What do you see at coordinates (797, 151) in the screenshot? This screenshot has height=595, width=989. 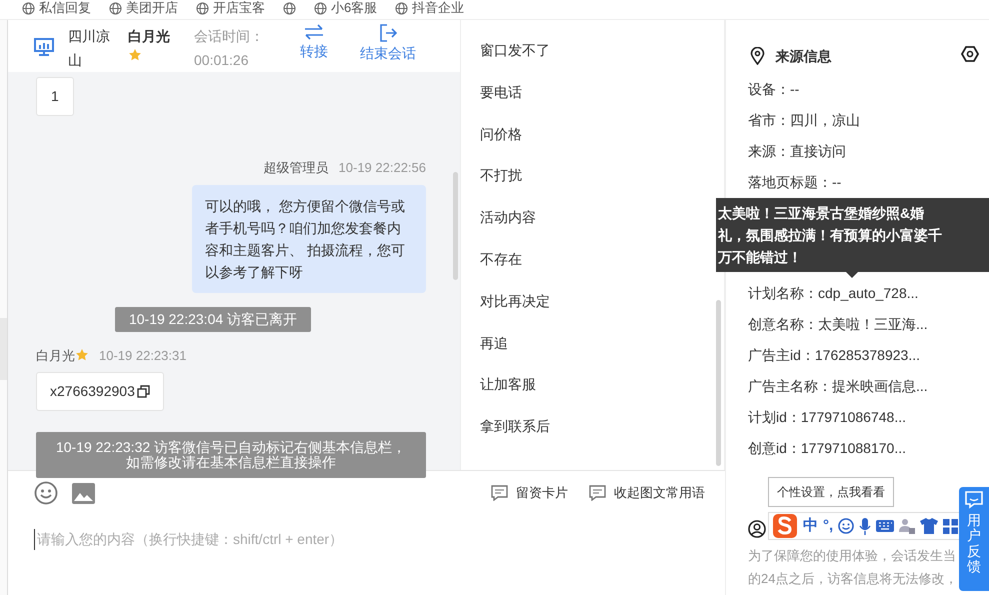 I see `info-row: 来源：直接访问` at bounding box center [797, 151].